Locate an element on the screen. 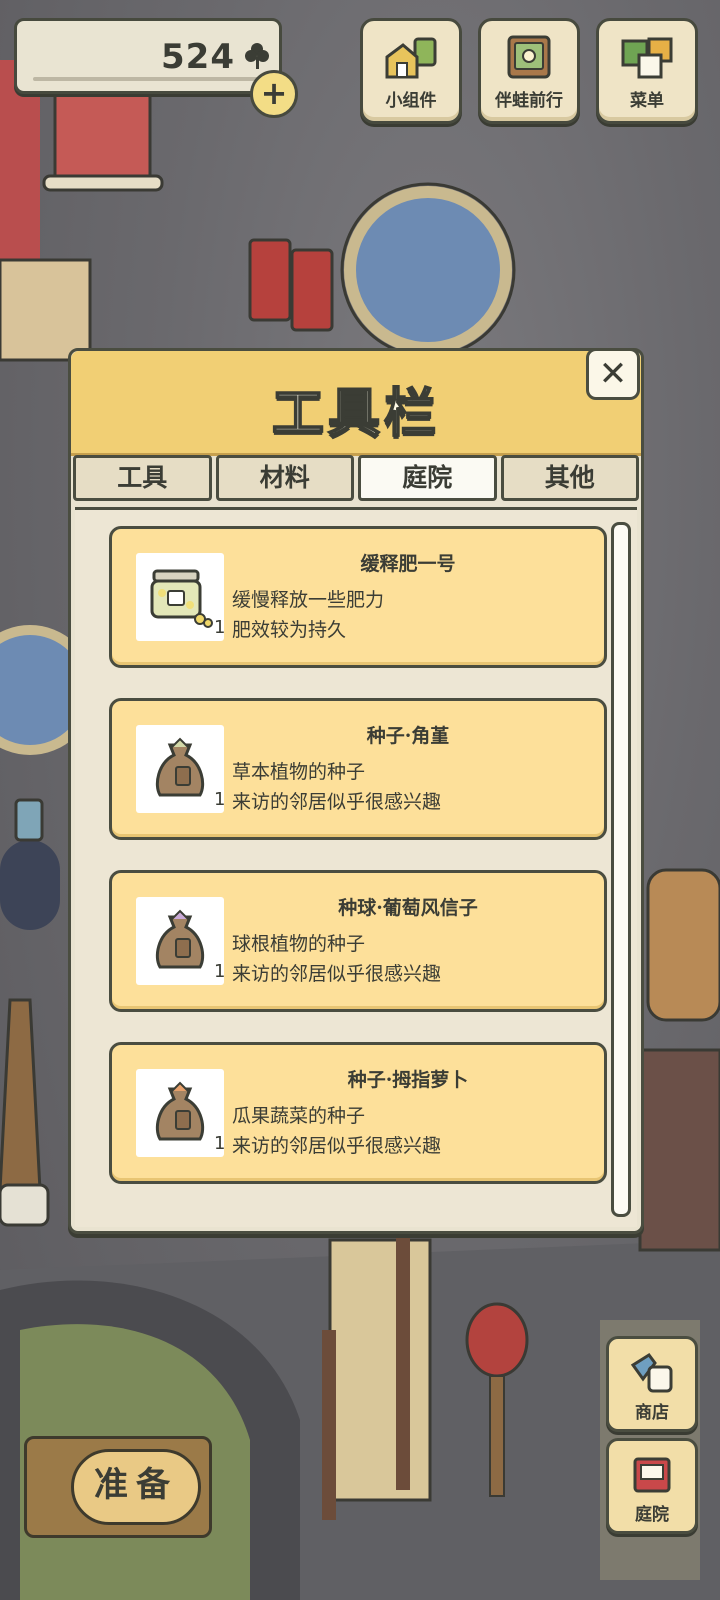 The width and height of the screenshot is (720, 1600). item-description: 球根植物的种子 来访的邻居似乎很感兴趣 is located at coordinates (336, 959).